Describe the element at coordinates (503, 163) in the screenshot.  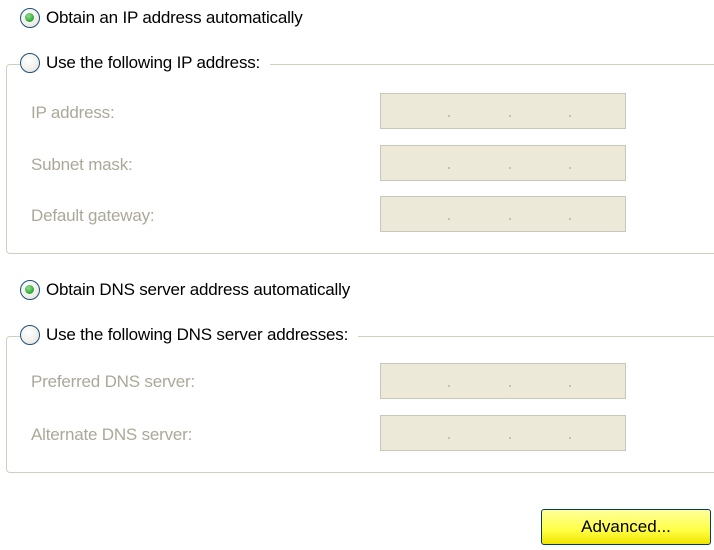
I see `subnet-mask-field` at that location.